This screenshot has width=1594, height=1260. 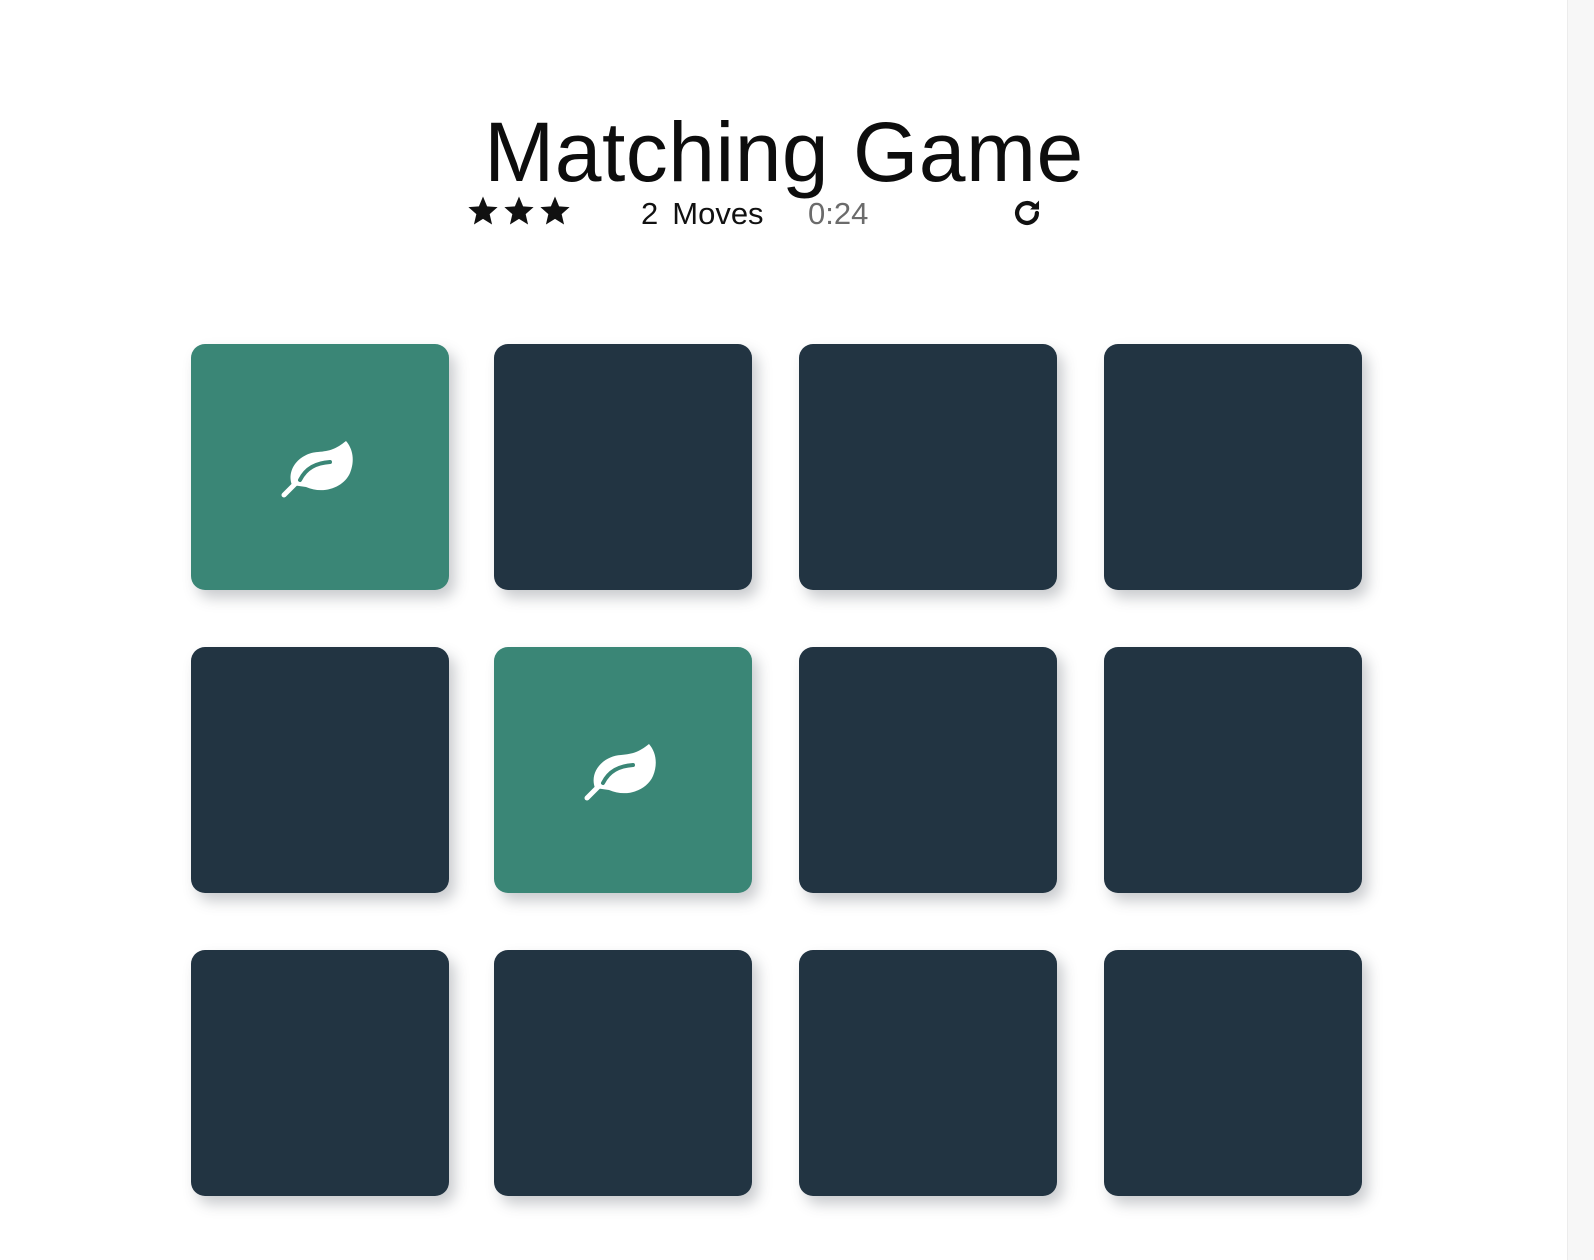 I want to click on score-panel: 2 Moves 0:24, so click(x=766, y=215).